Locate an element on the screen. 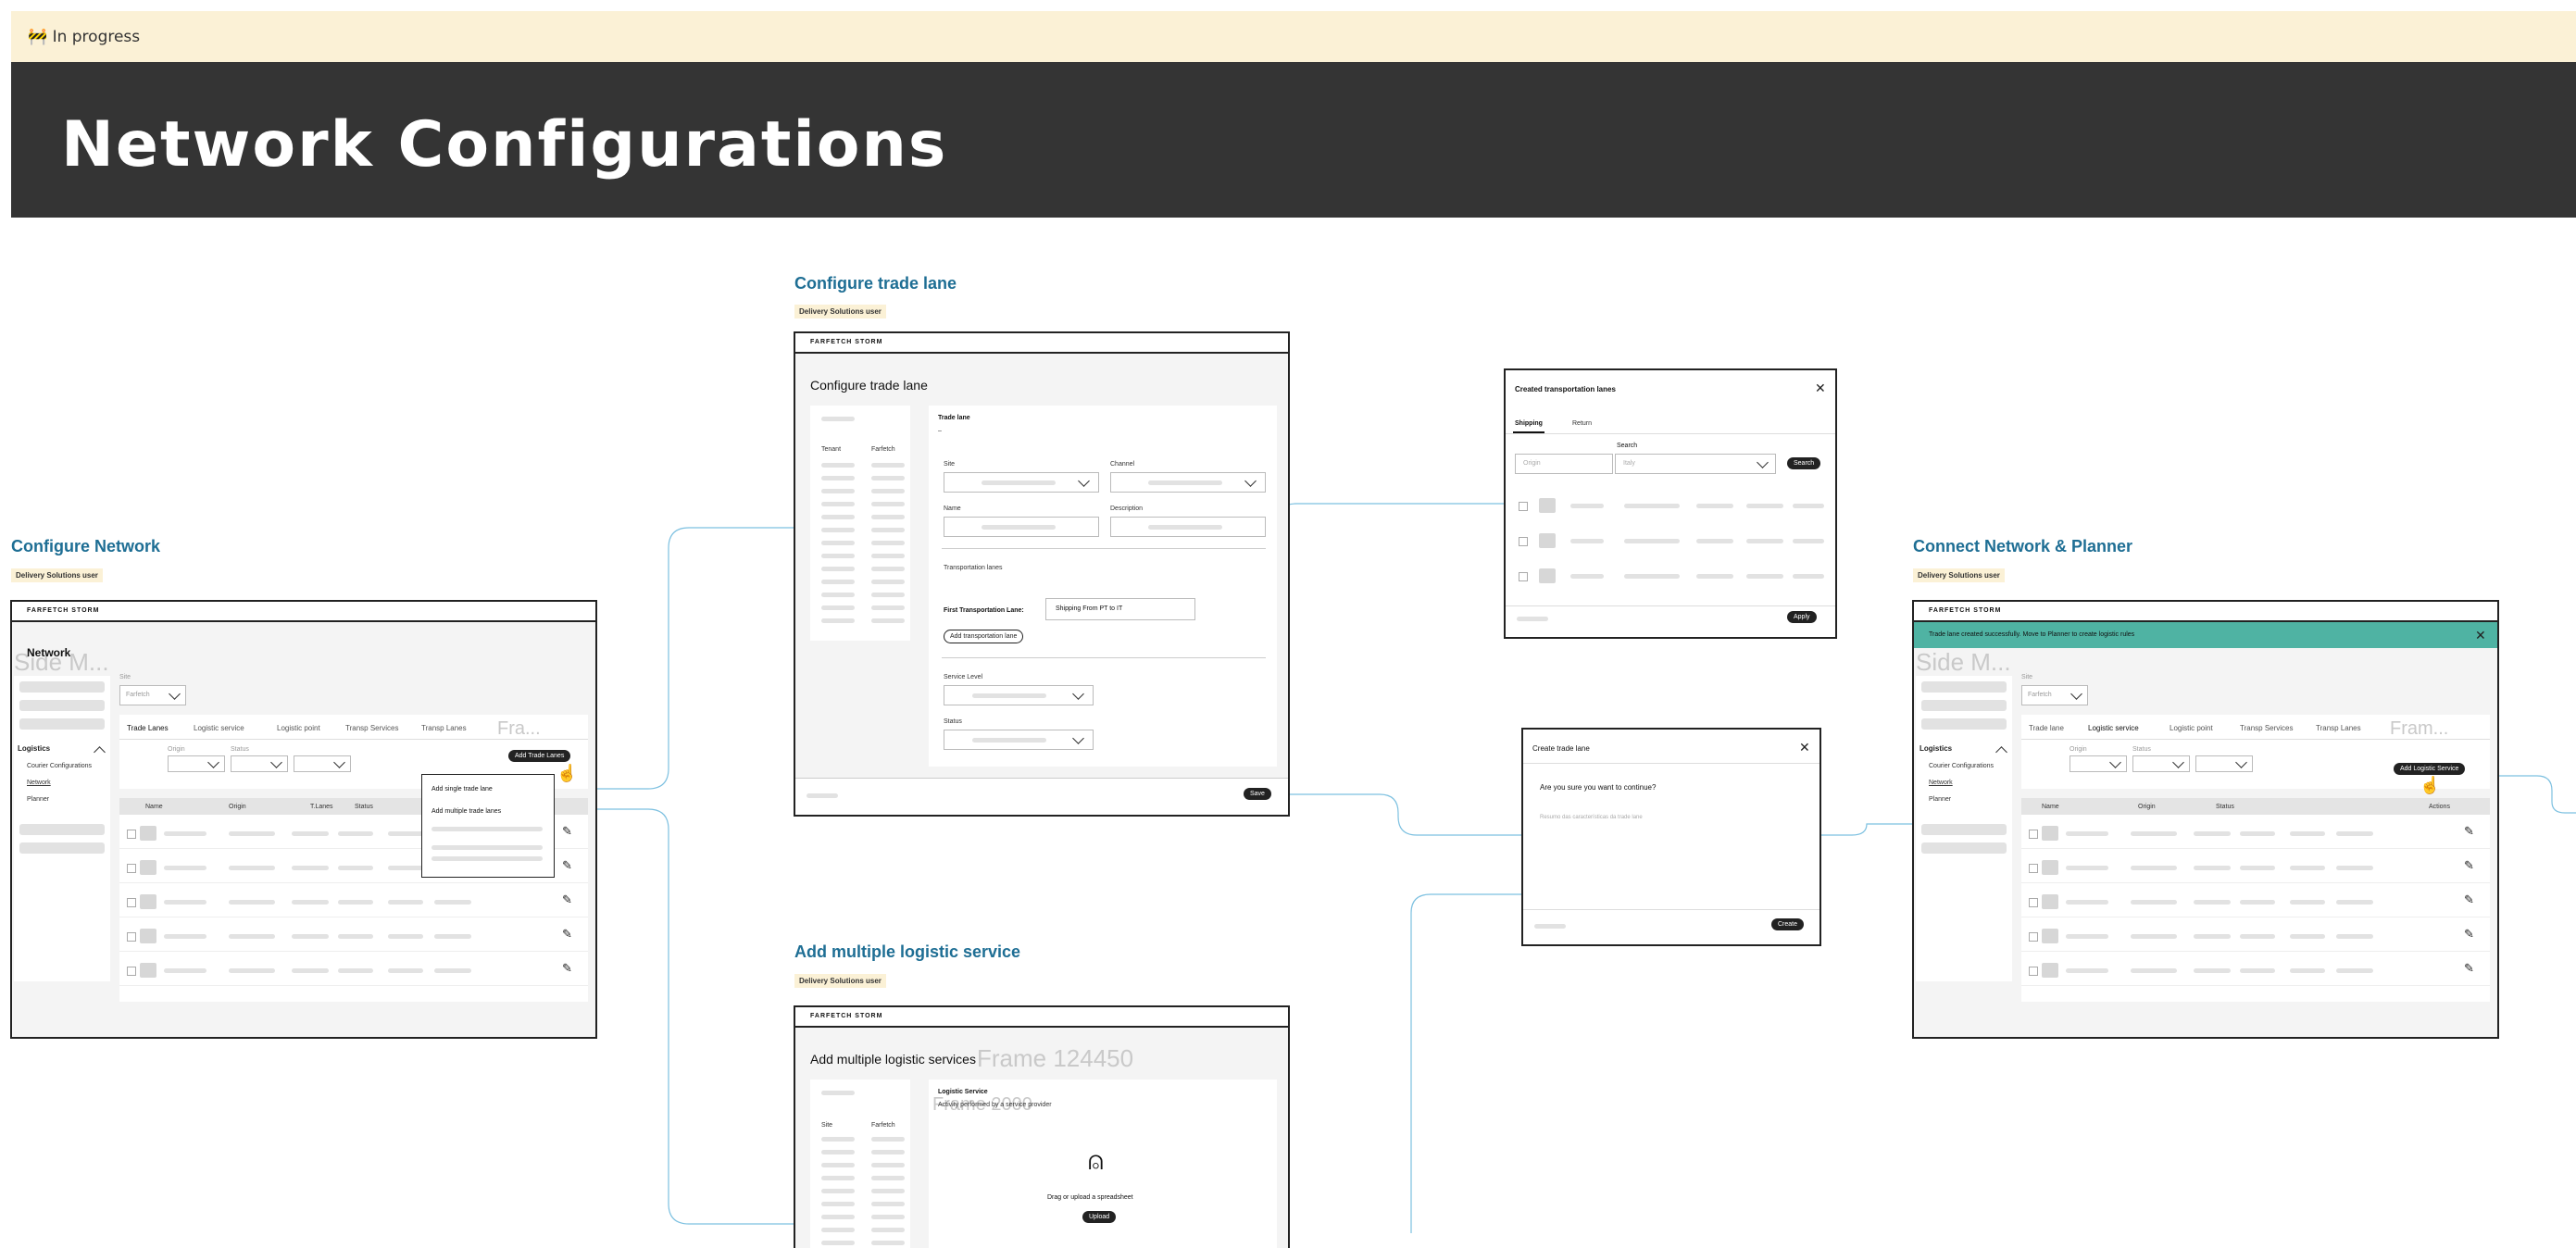 This screenshot has width=2576, height=1248. create-button: Create is located at coordinates (1788, 924).